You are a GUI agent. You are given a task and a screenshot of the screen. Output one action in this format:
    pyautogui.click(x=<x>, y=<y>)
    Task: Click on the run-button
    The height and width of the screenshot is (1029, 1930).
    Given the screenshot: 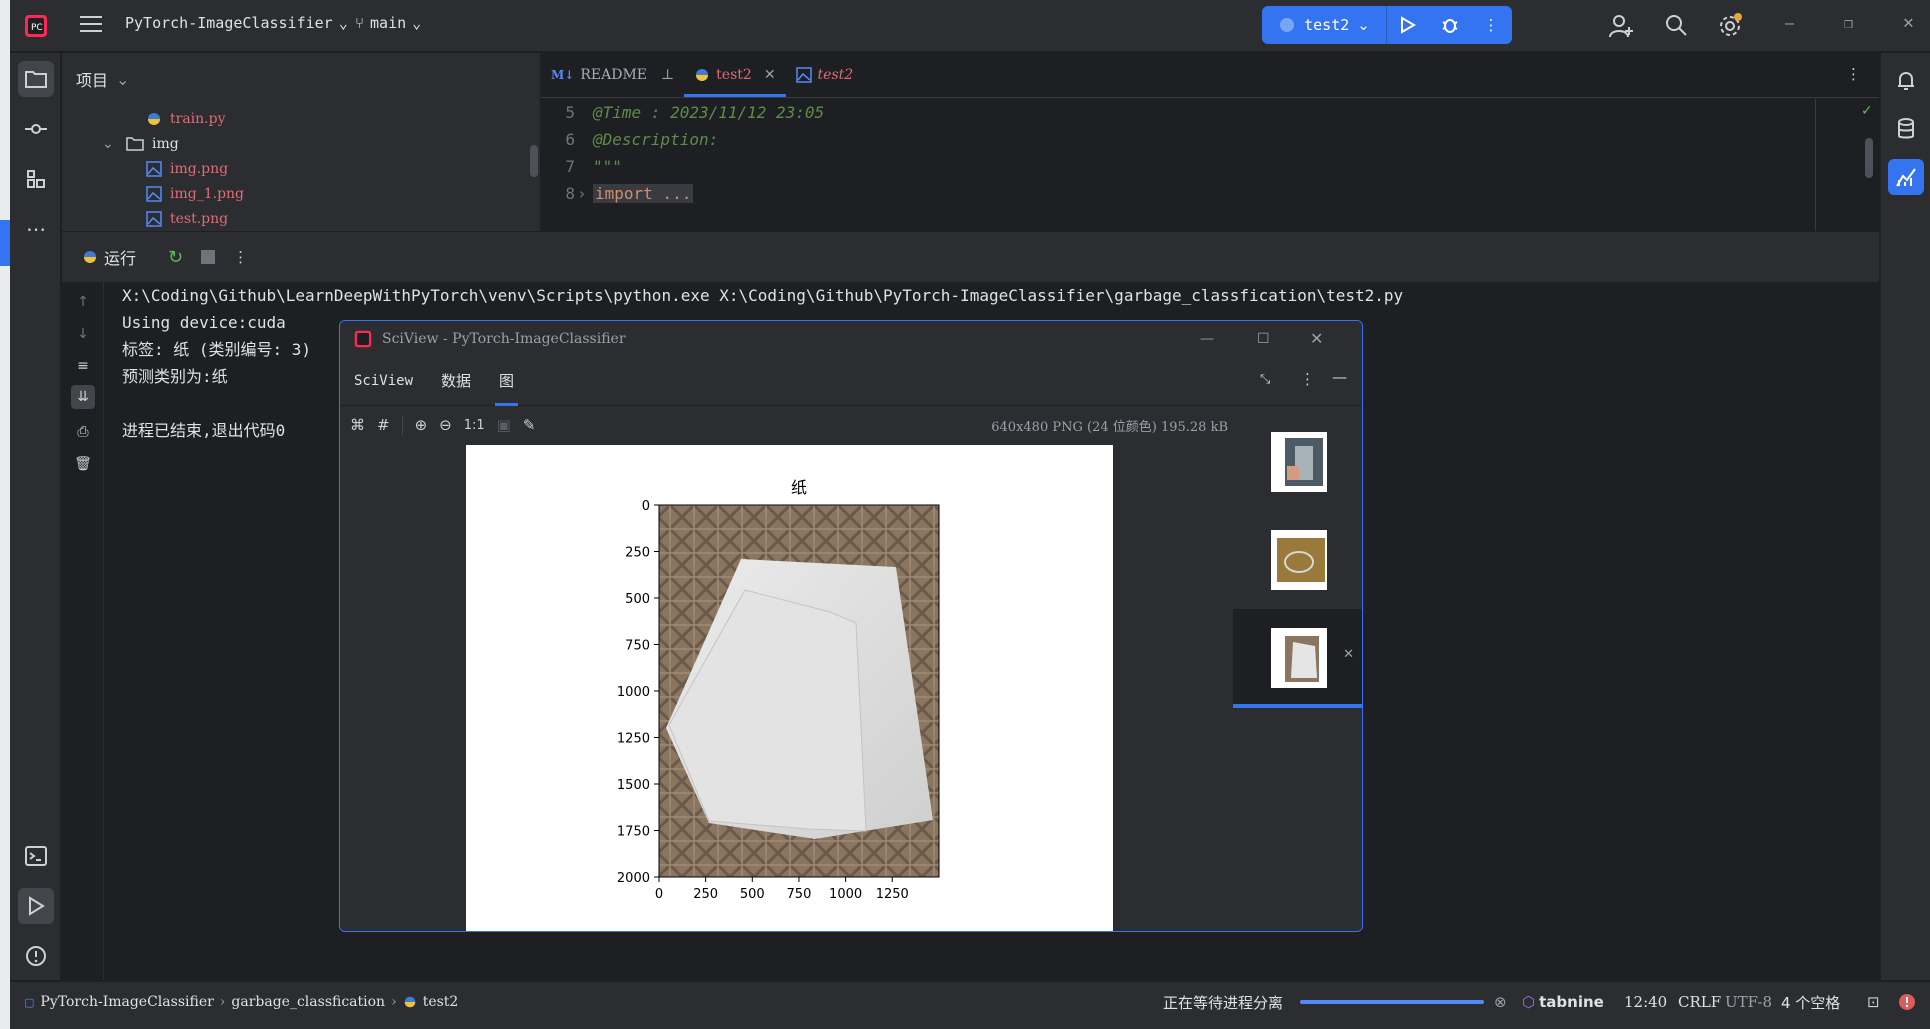 What is the action you would take?
    pyautogui.click(x=1408, y=25)
    